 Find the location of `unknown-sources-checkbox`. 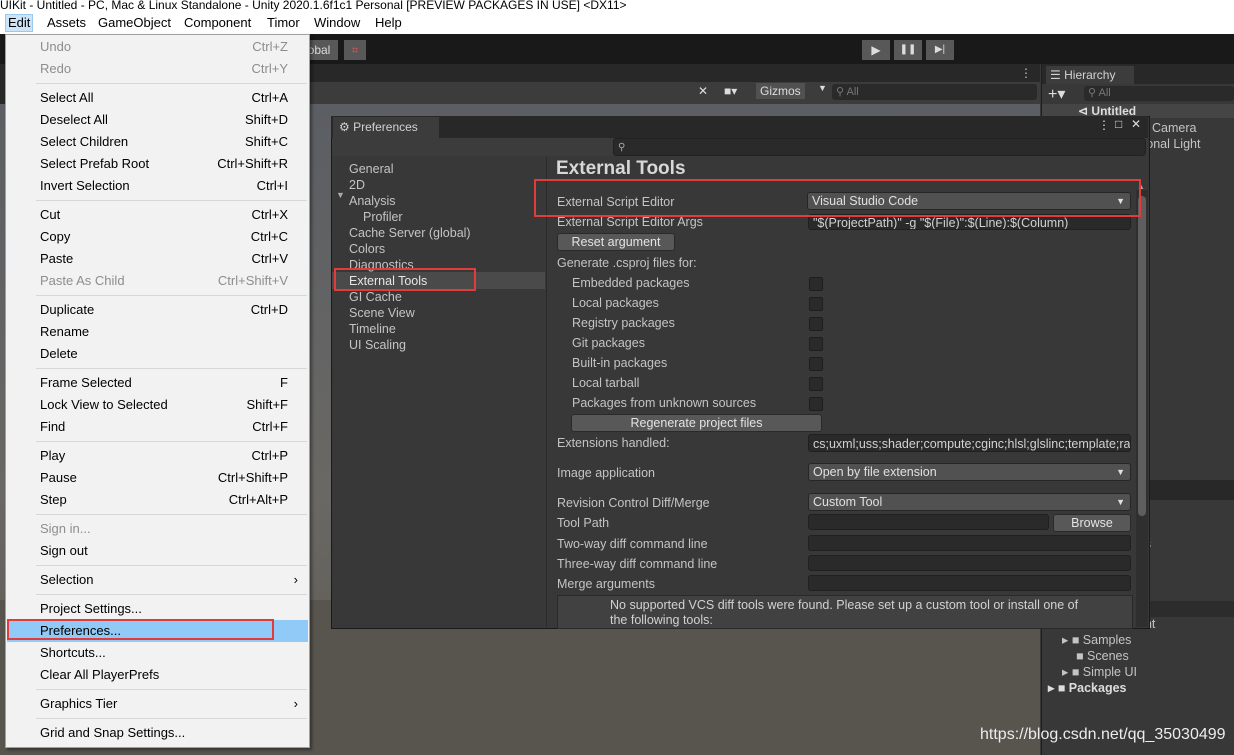

unknown-sources-checkbox is located at coordinates (816, 404).